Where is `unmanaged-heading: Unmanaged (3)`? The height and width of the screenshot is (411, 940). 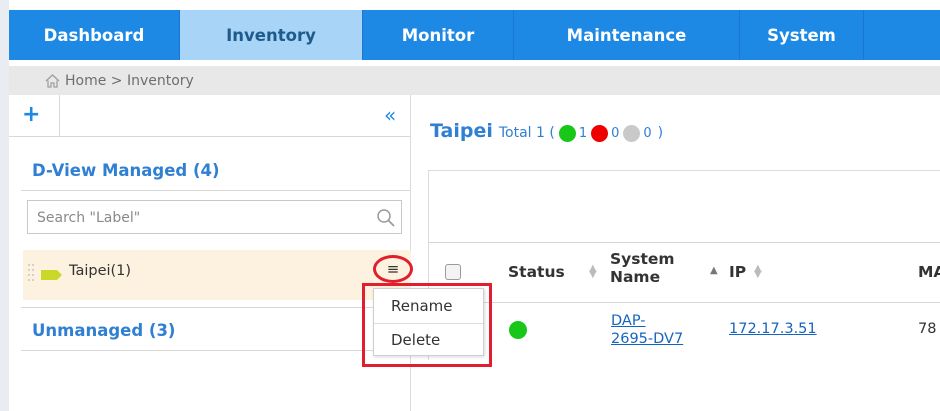
unmanaged-heading: Unmanaged (3) is located at coordinates (103, 330).